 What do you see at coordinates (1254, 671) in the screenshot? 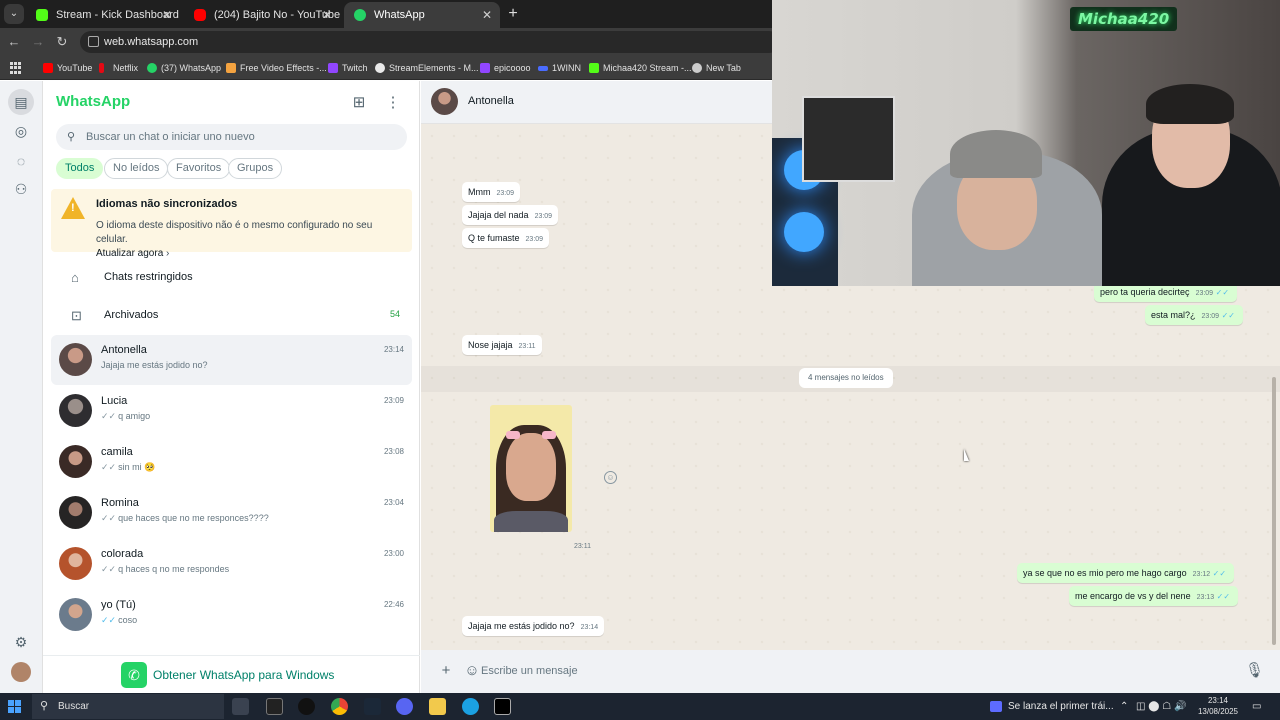
I see `microphone-icon: 🎙` at bounding box center [1254, 671].